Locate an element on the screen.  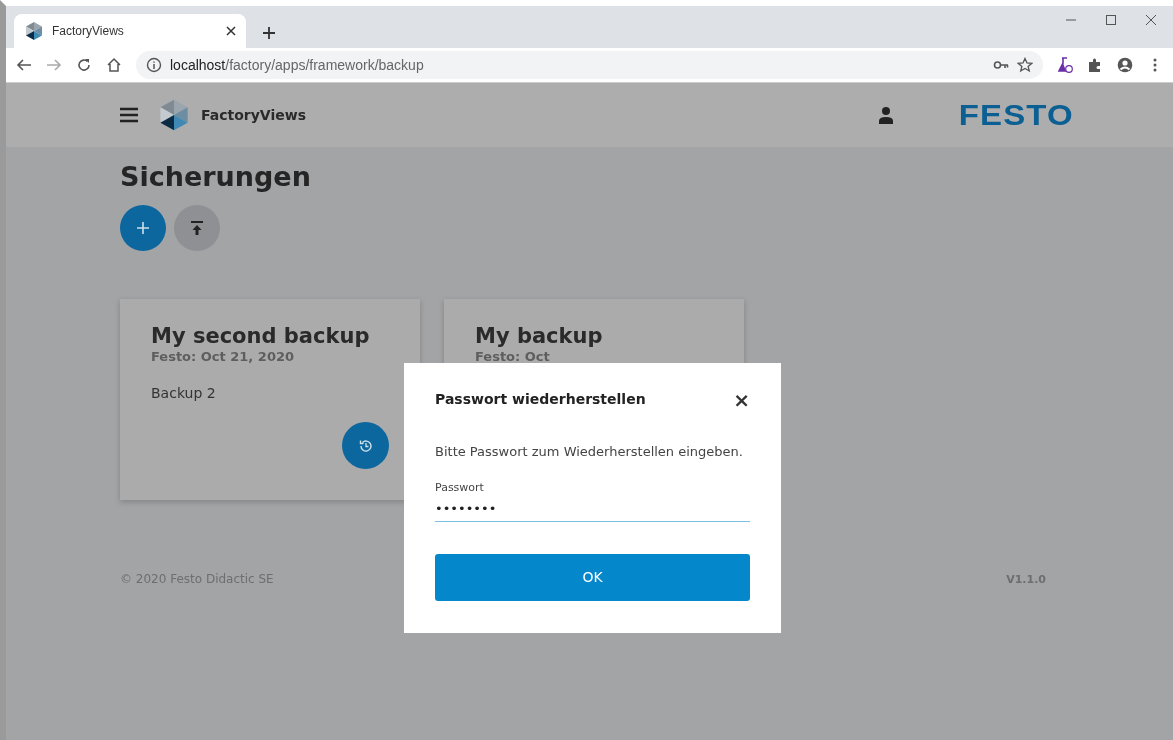
backup-date: Festo: Oct 21, 2020 is located at coordinates (223, 357).